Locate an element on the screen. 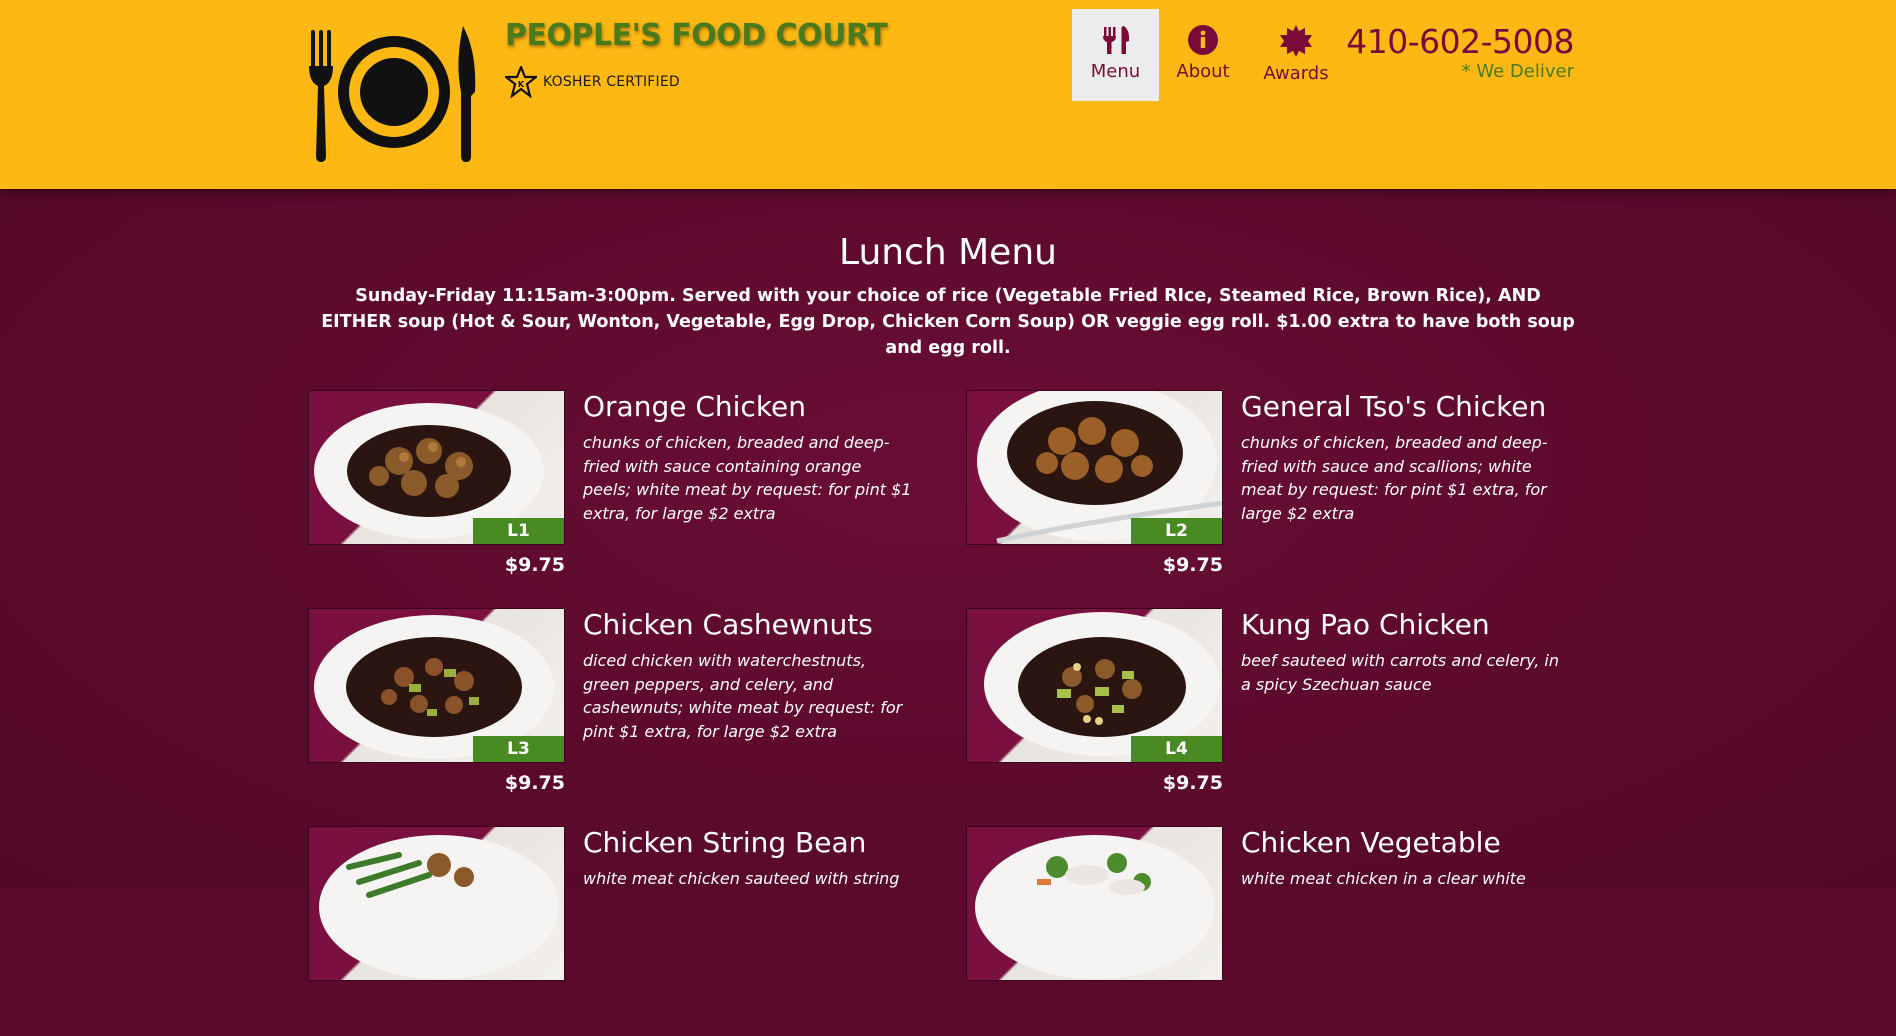  item-code-badge: L4 is located at coordinates (1176, 749).